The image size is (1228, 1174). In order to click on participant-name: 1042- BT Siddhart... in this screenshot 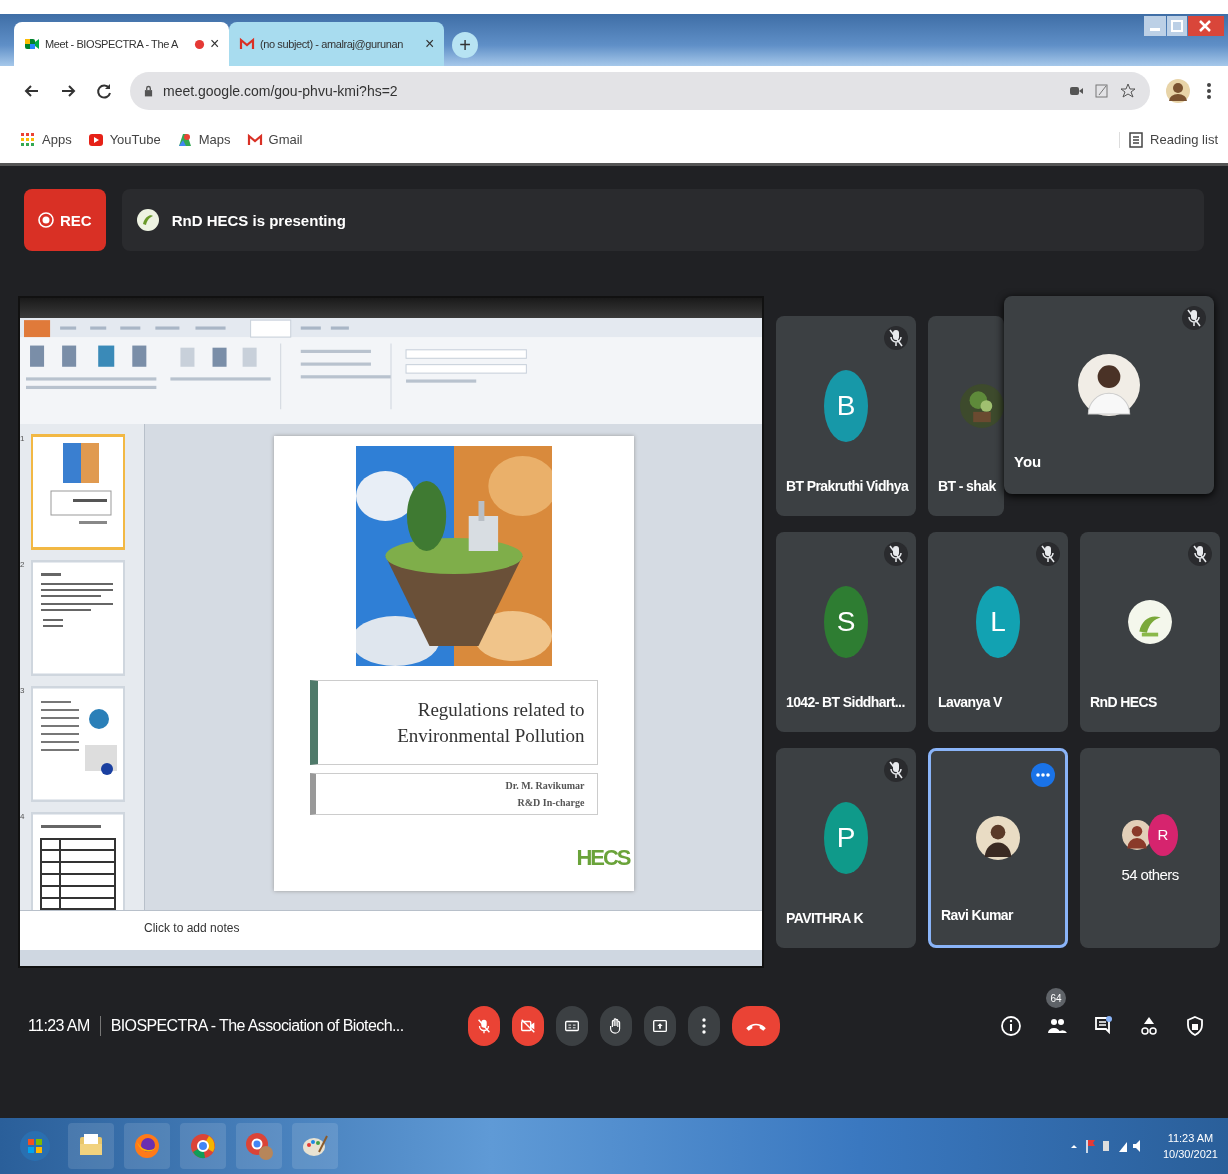, I will do `click(845, 702)`.